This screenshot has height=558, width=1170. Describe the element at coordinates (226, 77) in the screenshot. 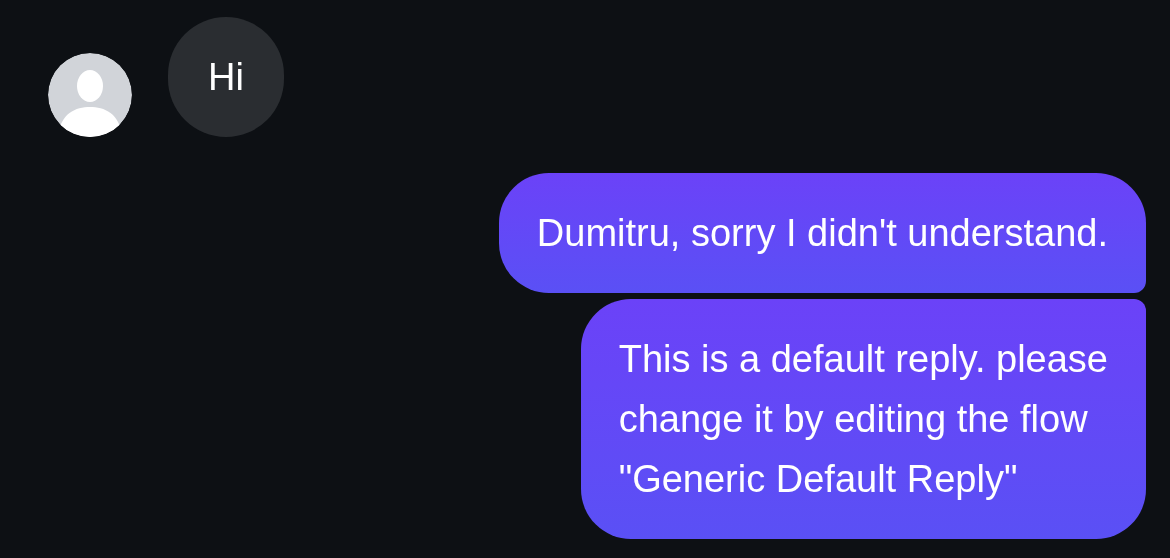

I see `message-bubble: Hi` at that location.